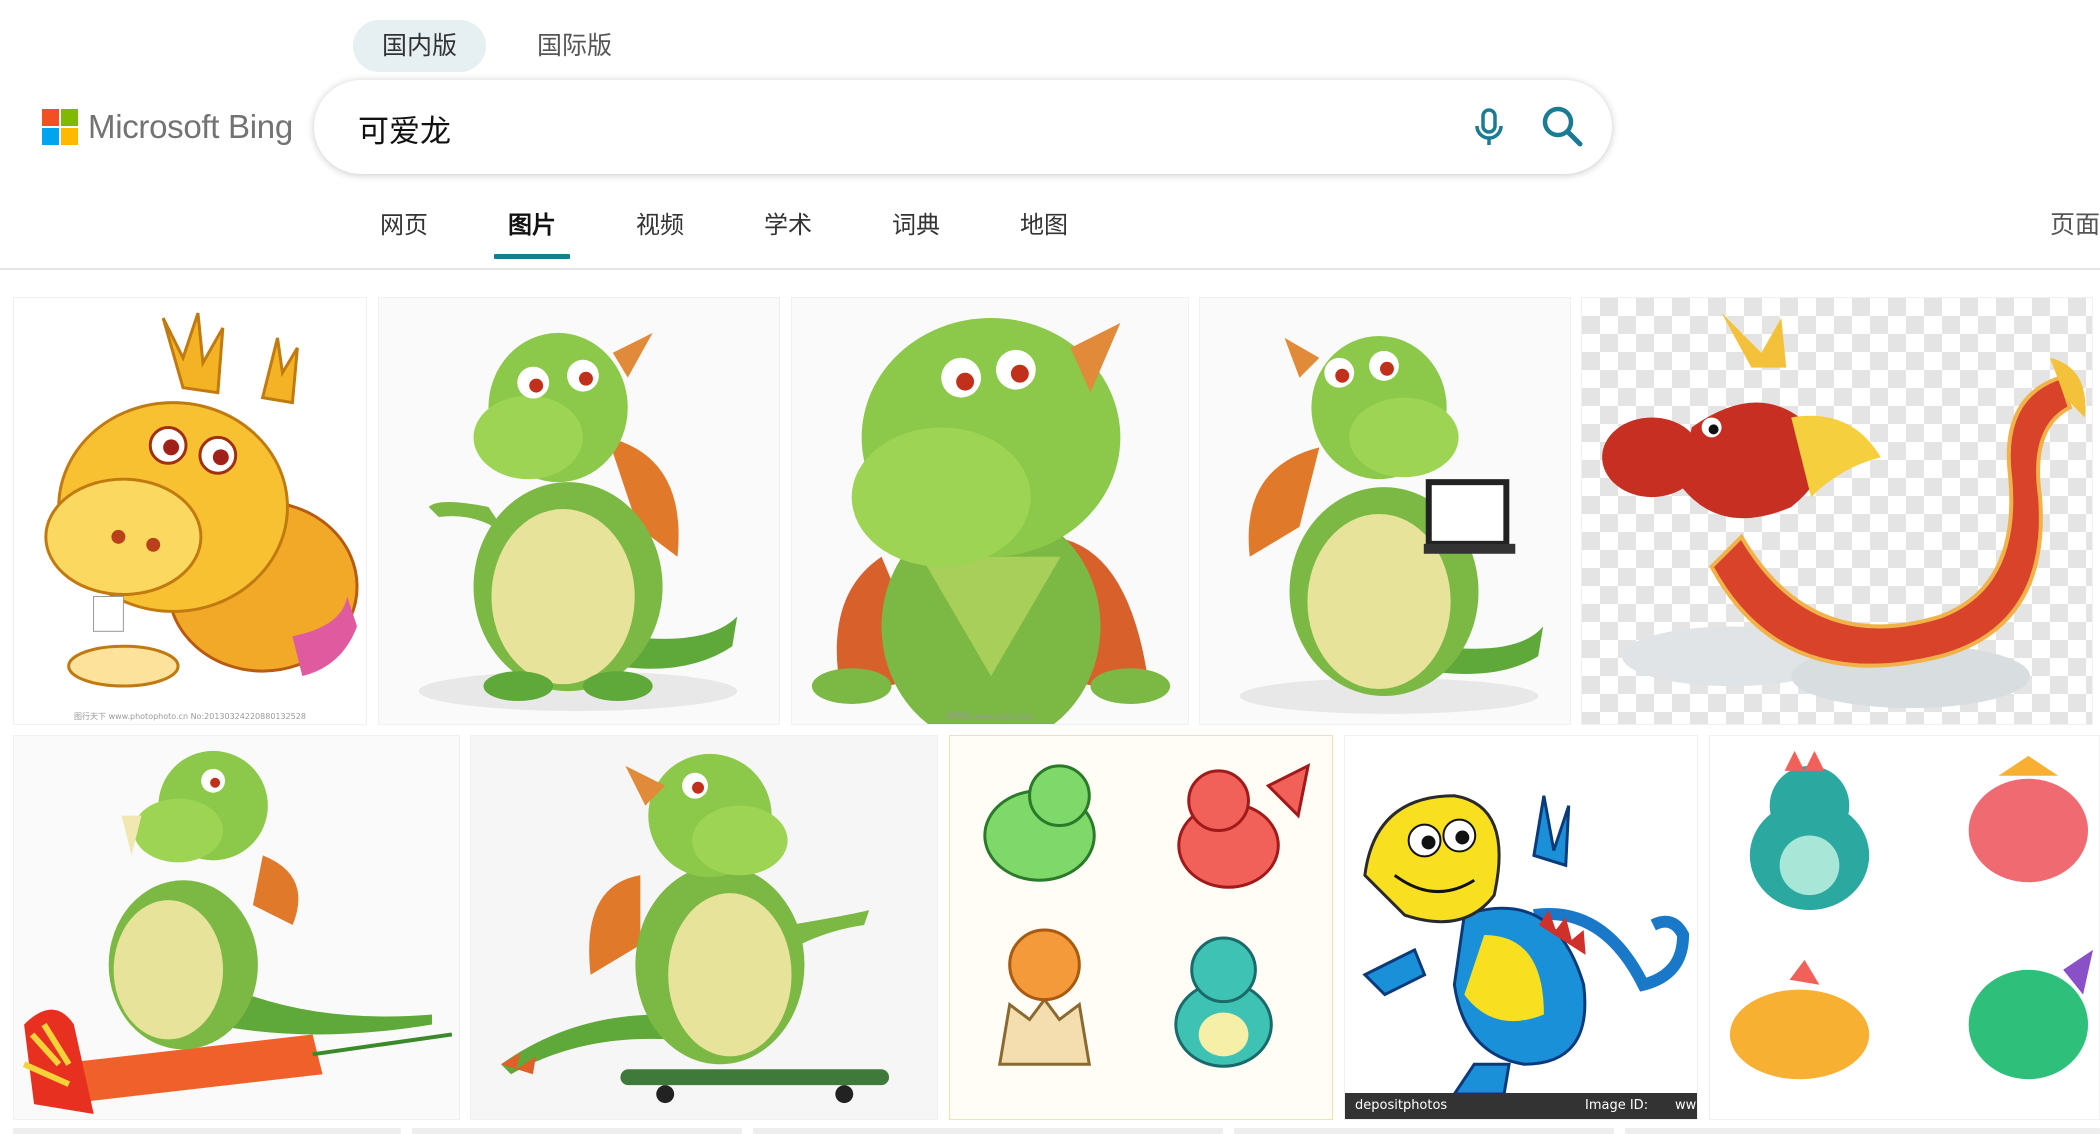  What do you see at coordinates (1563, 127) in the screenshot?
I see `search-icon` at bounding box center [1563, 127].